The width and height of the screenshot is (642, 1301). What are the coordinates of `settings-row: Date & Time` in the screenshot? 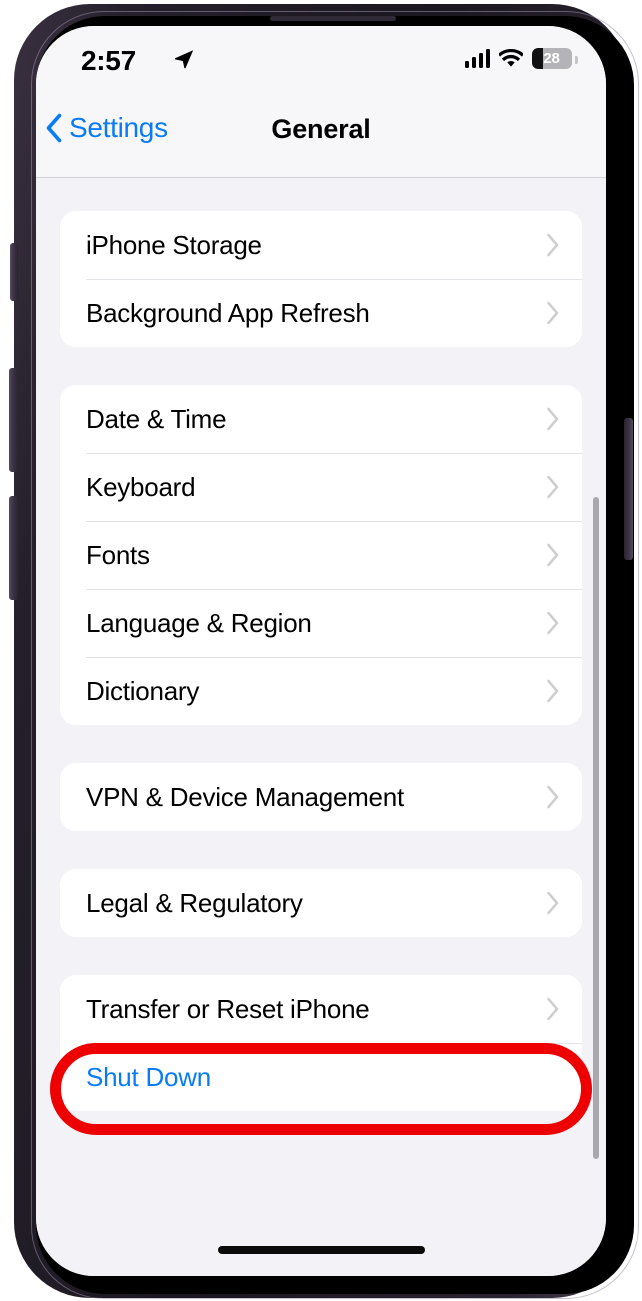 It's located at (321, 419).